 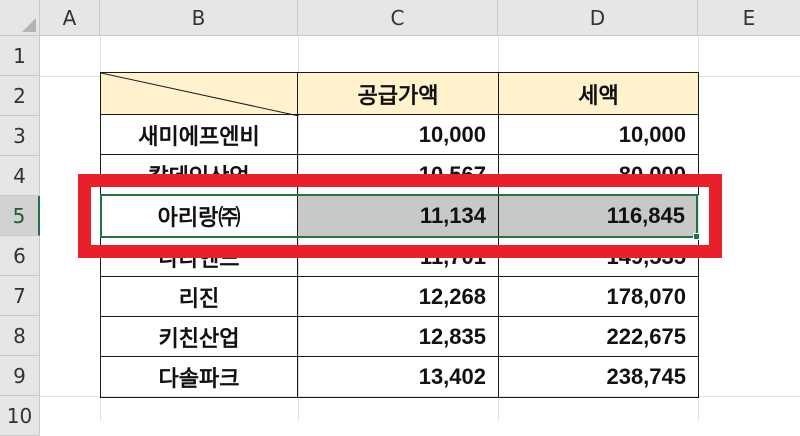 What do you see at coordinates (598, 93) in the screenshot?
I see `header-tax-cell: 세액` at bounding box center [598, 93].